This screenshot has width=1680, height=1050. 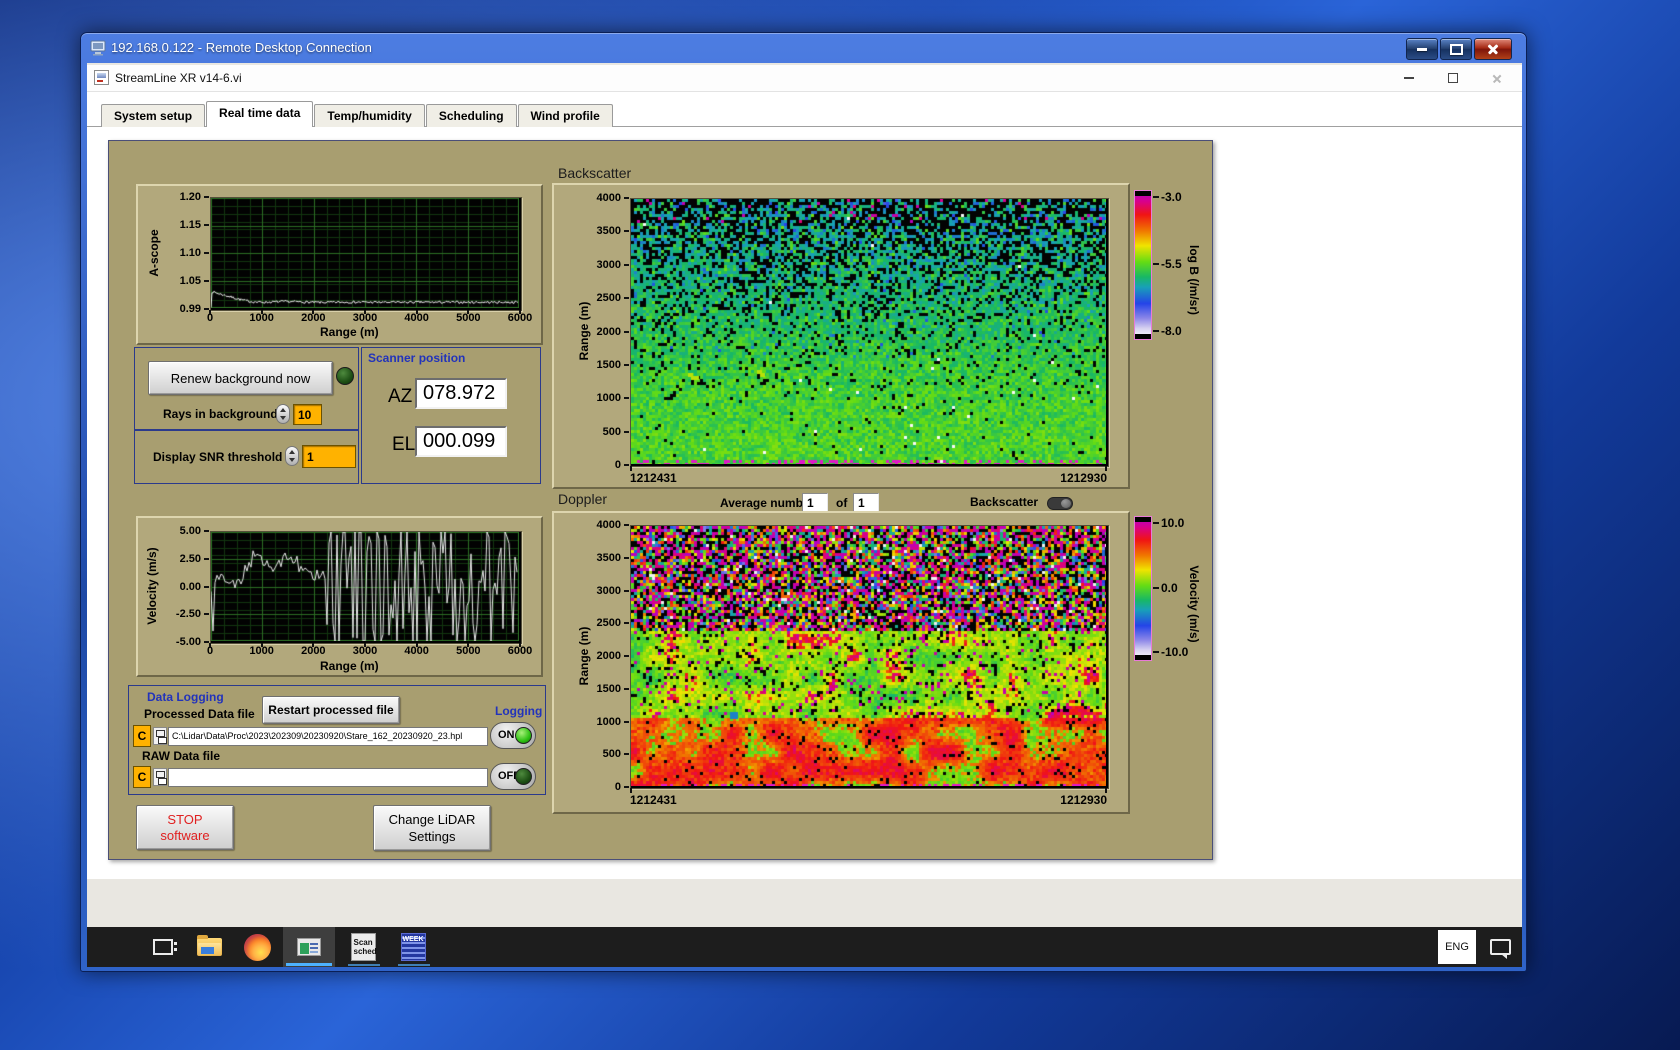 What do you see at coordinates (1453, 78) in the screenshot?
I see `app-restore-button` at bounding box center [1453, 78].